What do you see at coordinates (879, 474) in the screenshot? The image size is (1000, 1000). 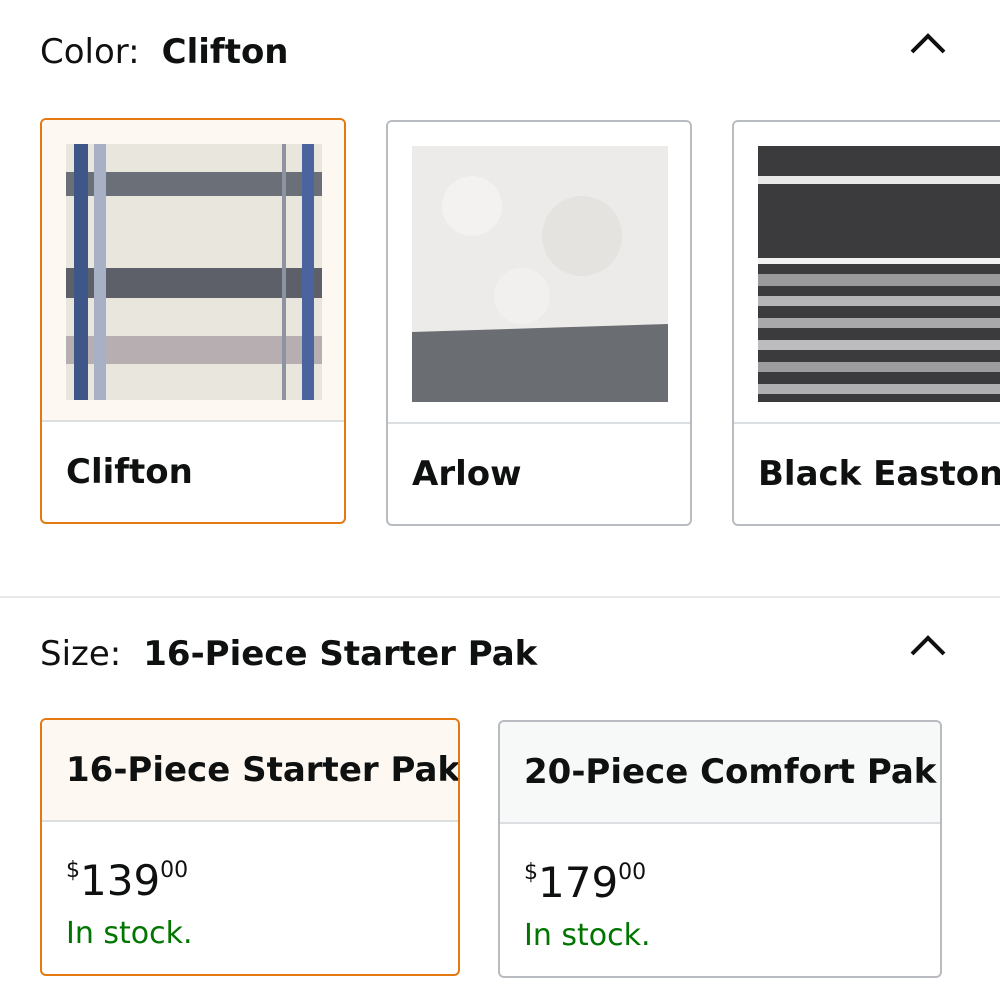 I see `swatch-name: Black Easton` at bounding box center [879, 474].